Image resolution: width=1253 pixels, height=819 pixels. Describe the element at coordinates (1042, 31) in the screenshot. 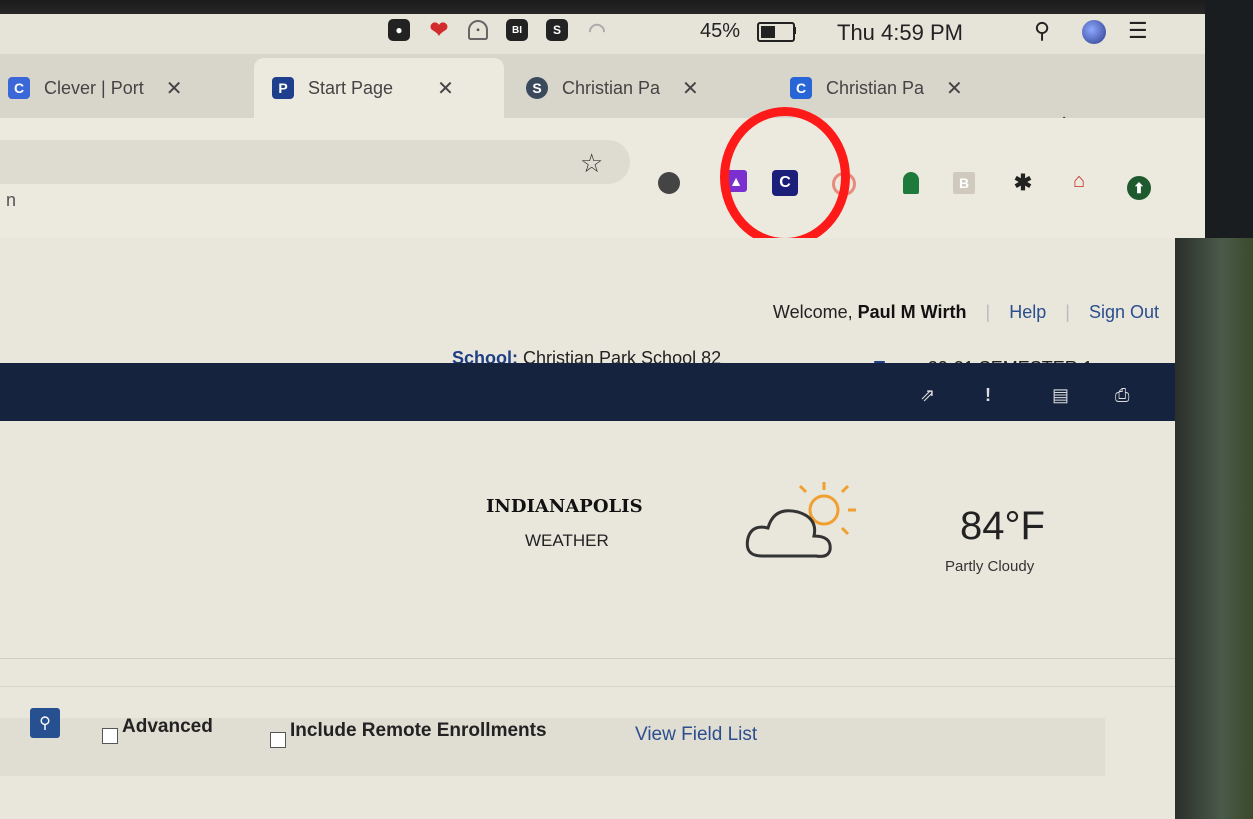

I see `spotlight-search-icon: ⚲` at that location.